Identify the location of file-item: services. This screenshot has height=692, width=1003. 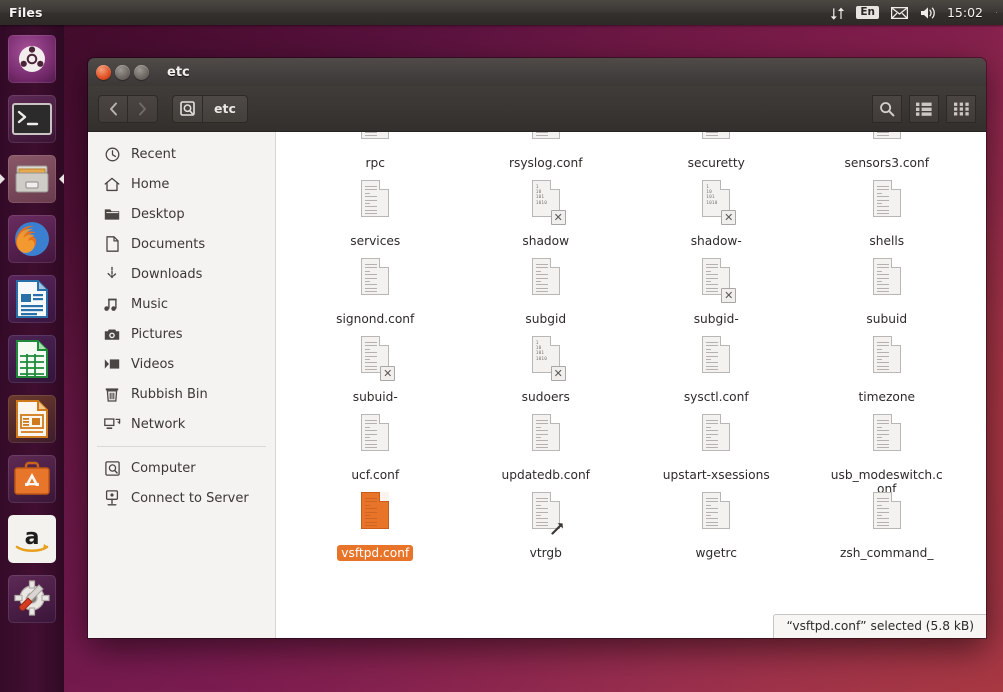
(375, 215).